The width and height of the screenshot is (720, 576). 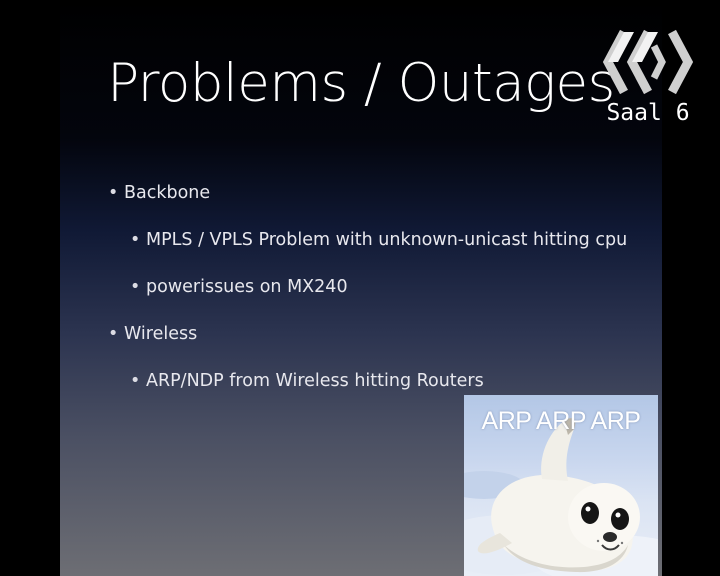 What do you see at coordinates (367, 201) in the screenshot?
I see `bullet-item: Backbone` at bounding box center [367, 201].